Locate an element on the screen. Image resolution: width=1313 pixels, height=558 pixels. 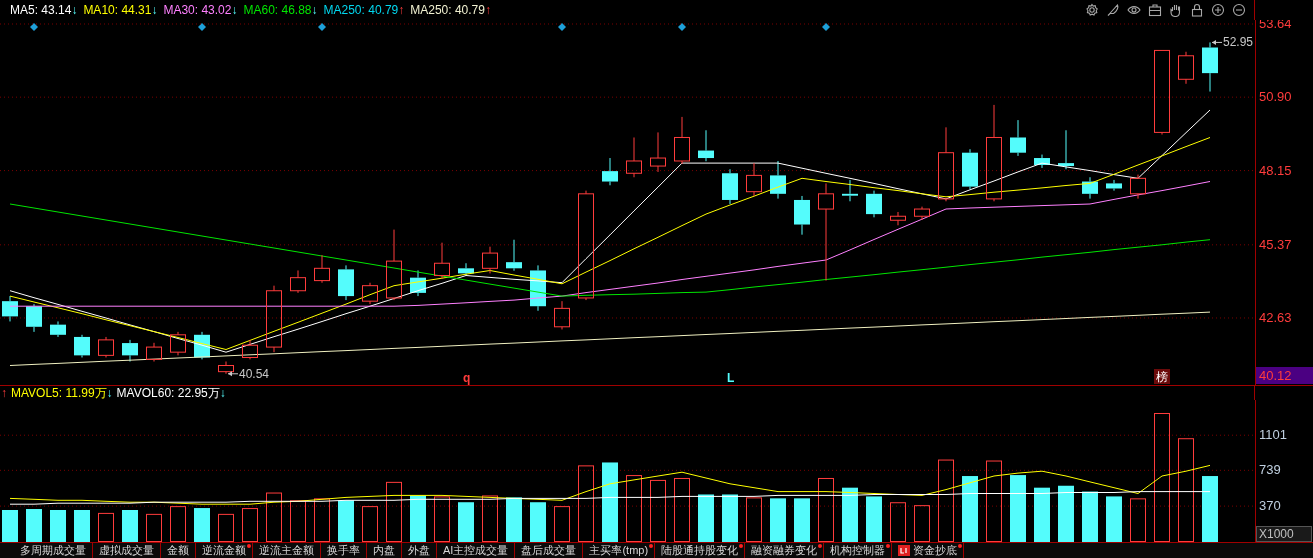
indicator-tab: 机构控制器 is located at coordinates (858, 550).